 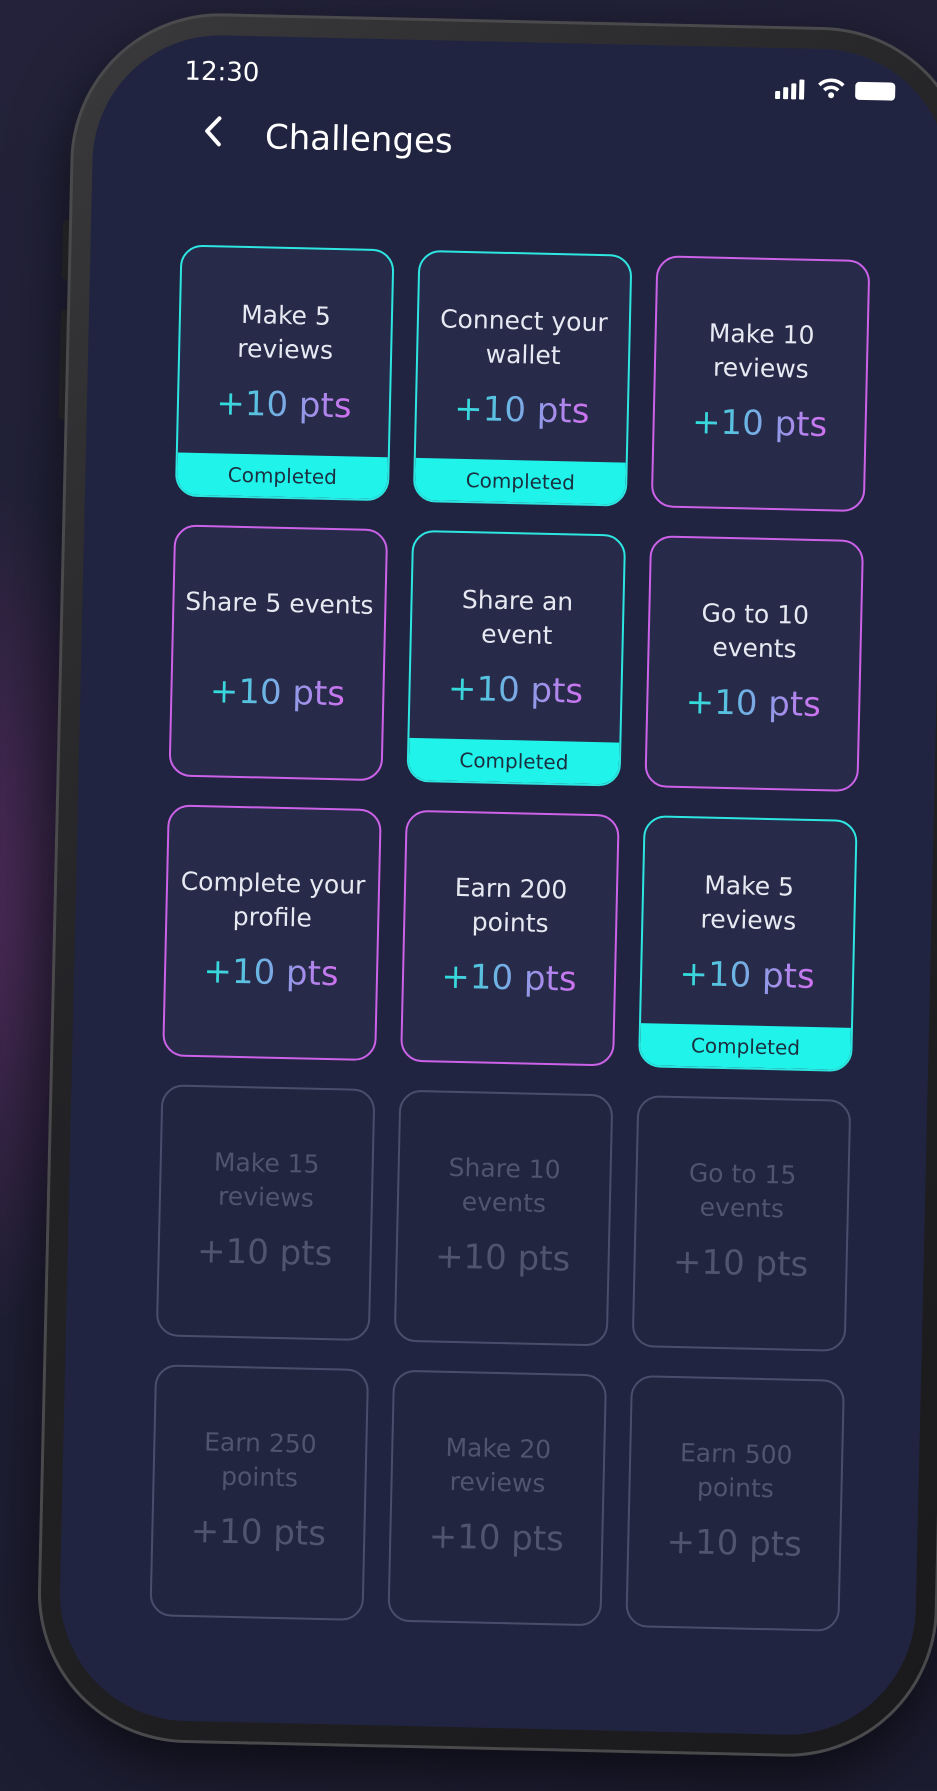 I want to click on challenge-label: Go to 15 events, so click(x=742, y=1191).